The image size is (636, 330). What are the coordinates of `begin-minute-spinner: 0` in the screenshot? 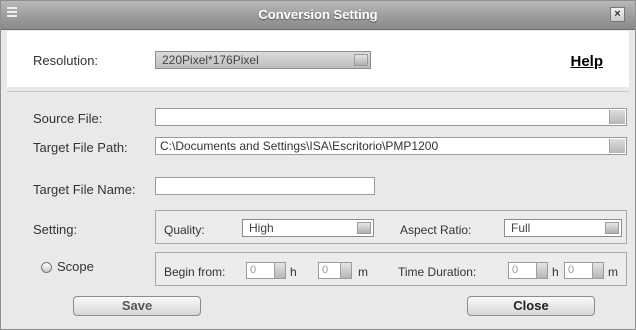 It's located at (335, 270).